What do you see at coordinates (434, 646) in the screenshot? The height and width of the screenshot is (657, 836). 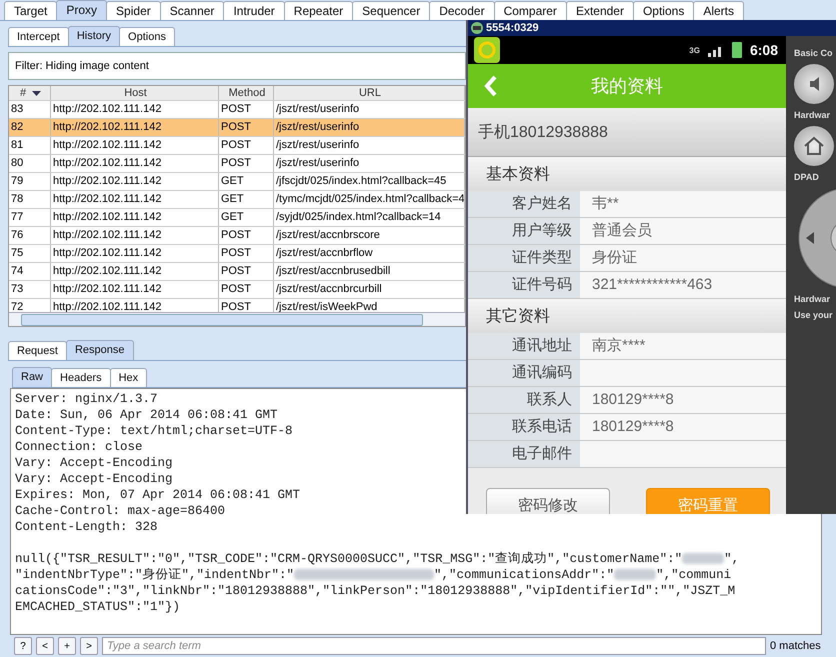 I see `search-field: Type a search term` at bounding box center [434, 646].